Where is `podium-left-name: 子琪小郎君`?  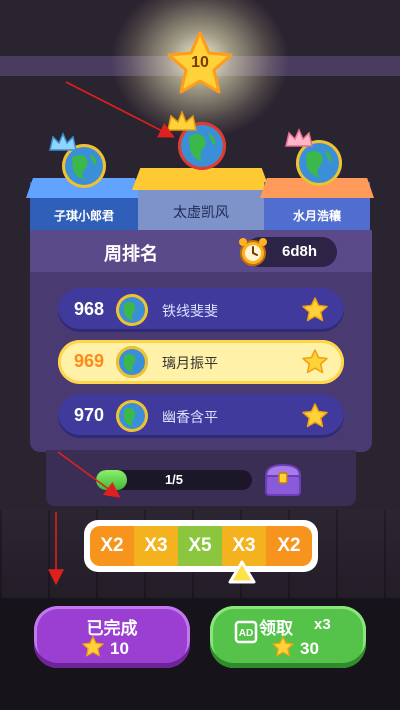
podium-left-name: 子琪小郎君 is located at coordinates (83, 216).